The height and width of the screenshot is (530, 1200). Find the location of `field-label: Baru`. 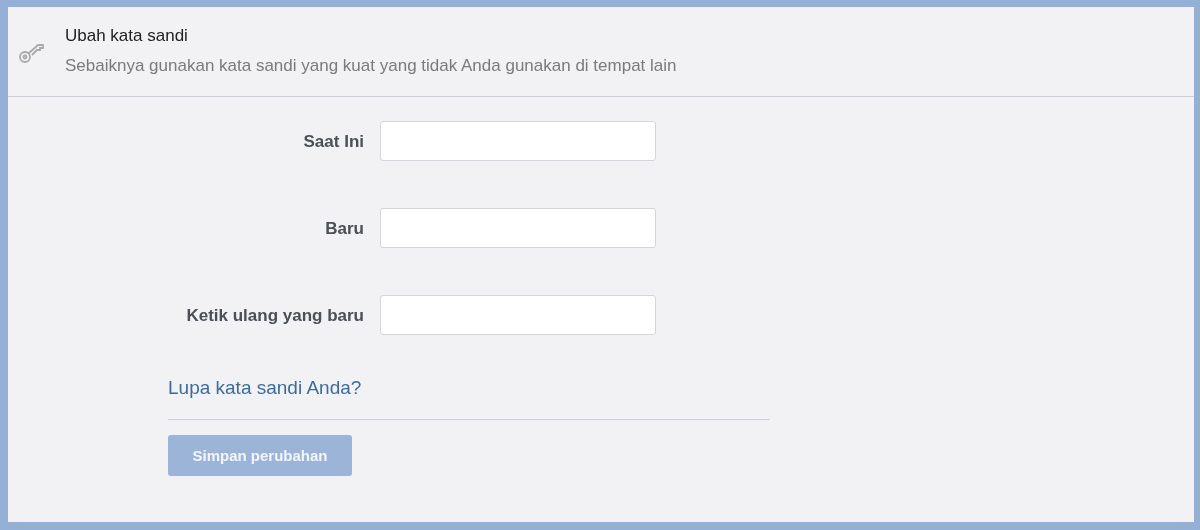

field-label: Baru is located at coordinates (344, 229).